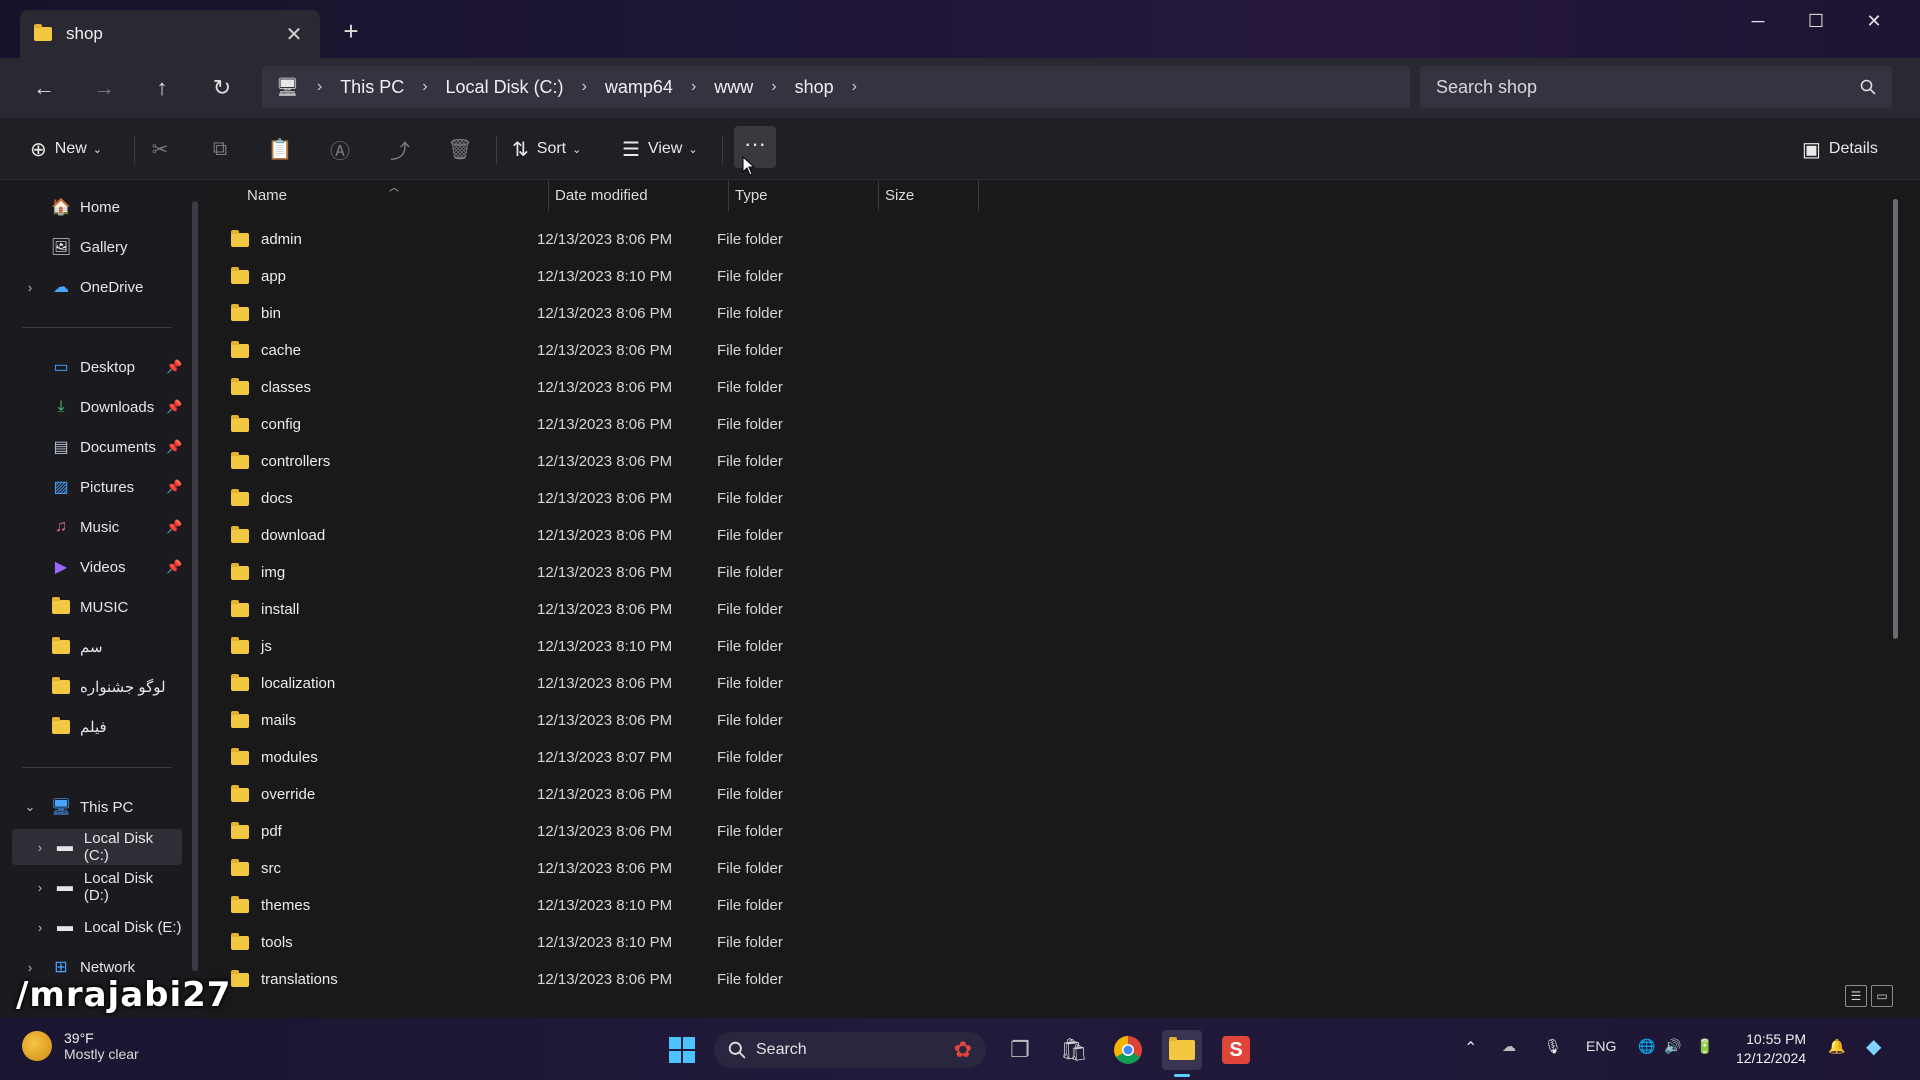 The height and width of the screenshot is (1080, 1920). What do you see at coordinates (195, 586) in the screenshot?
I see `sidebar-scrollbar` at bounding box center [195, 586].